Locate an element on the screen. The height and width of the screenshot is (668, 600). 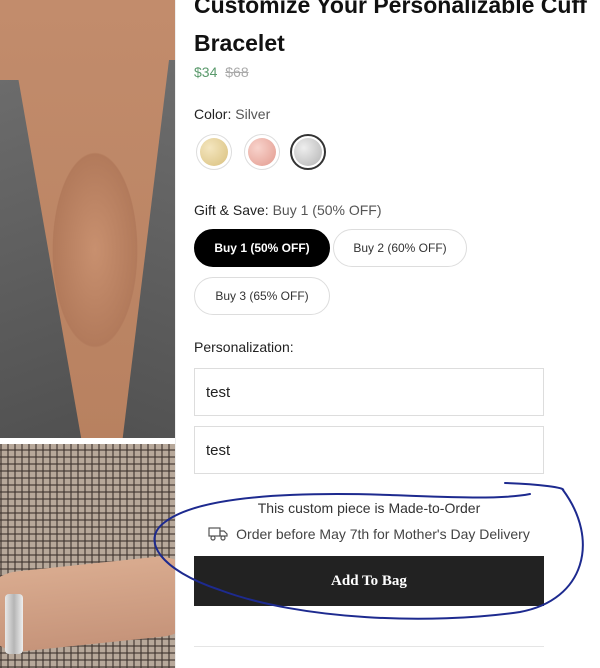
original-price: $68 is located at coordinates (237, 72).